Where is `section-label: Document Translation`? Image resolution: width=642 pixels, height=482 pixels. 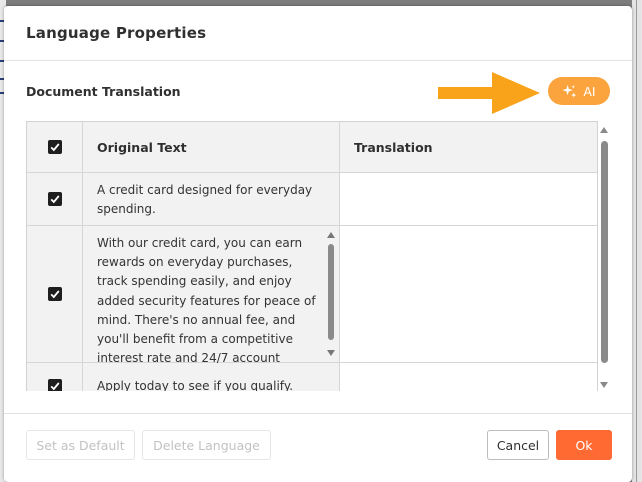 section-label: Document Translation is located at coordinates (103, 91).